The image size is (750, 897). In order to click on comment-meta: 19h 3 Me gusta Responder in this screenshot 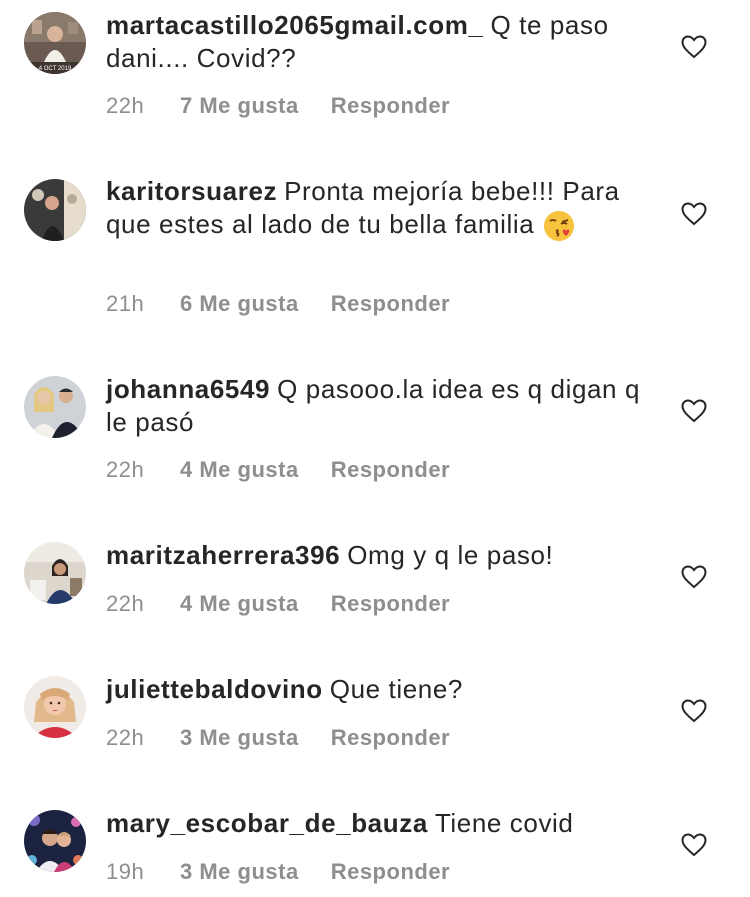, I will do `click(278, 872)`.